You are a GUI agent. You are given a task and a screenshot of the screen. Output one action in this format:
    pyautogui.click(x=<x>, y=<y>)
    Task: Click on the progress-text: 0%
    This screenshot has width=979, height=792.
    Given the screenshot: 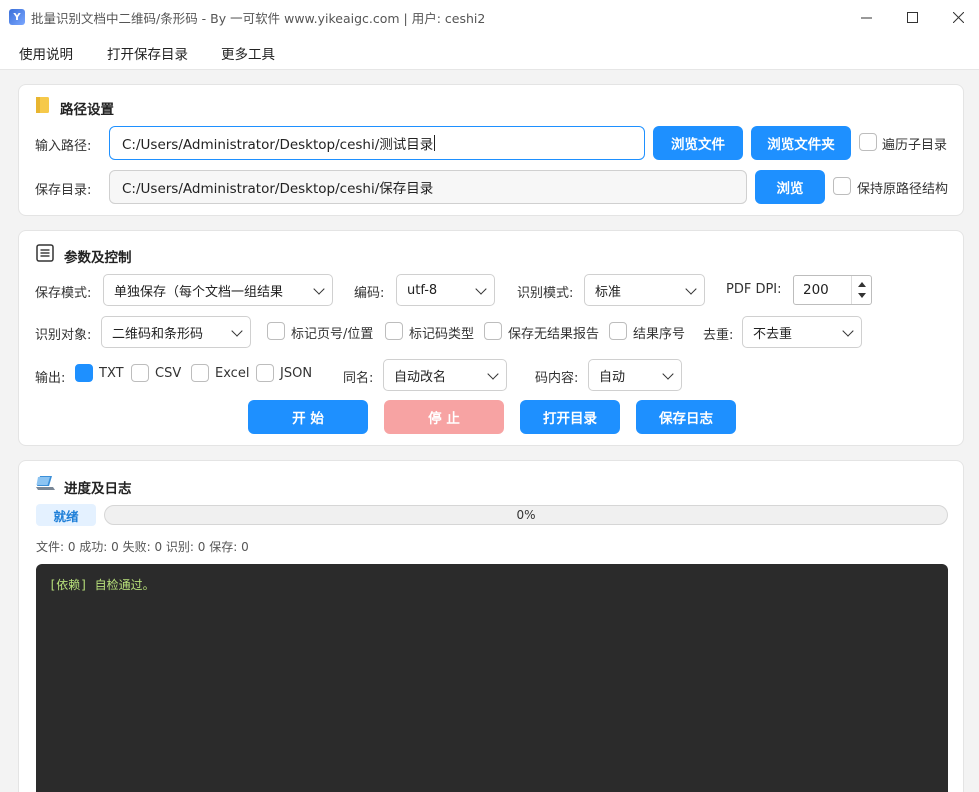 What is the action you would take?
    pyautogui.click(x=526, y=515)
    